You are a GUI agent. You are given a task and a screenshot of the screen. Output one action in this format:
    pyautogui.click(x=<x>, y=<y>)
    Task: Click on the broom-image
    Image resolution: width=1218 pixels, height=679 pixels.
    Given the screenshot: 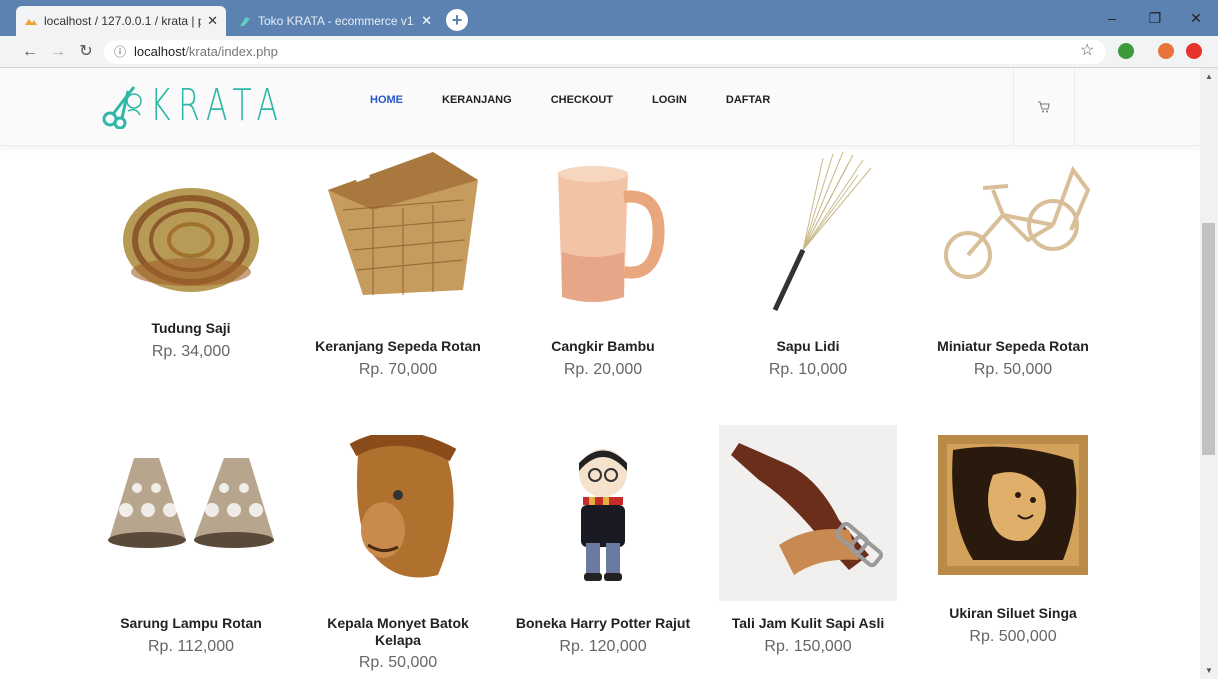 What is the action you would take?
    pyautogui.click(x=808, y=235)
    